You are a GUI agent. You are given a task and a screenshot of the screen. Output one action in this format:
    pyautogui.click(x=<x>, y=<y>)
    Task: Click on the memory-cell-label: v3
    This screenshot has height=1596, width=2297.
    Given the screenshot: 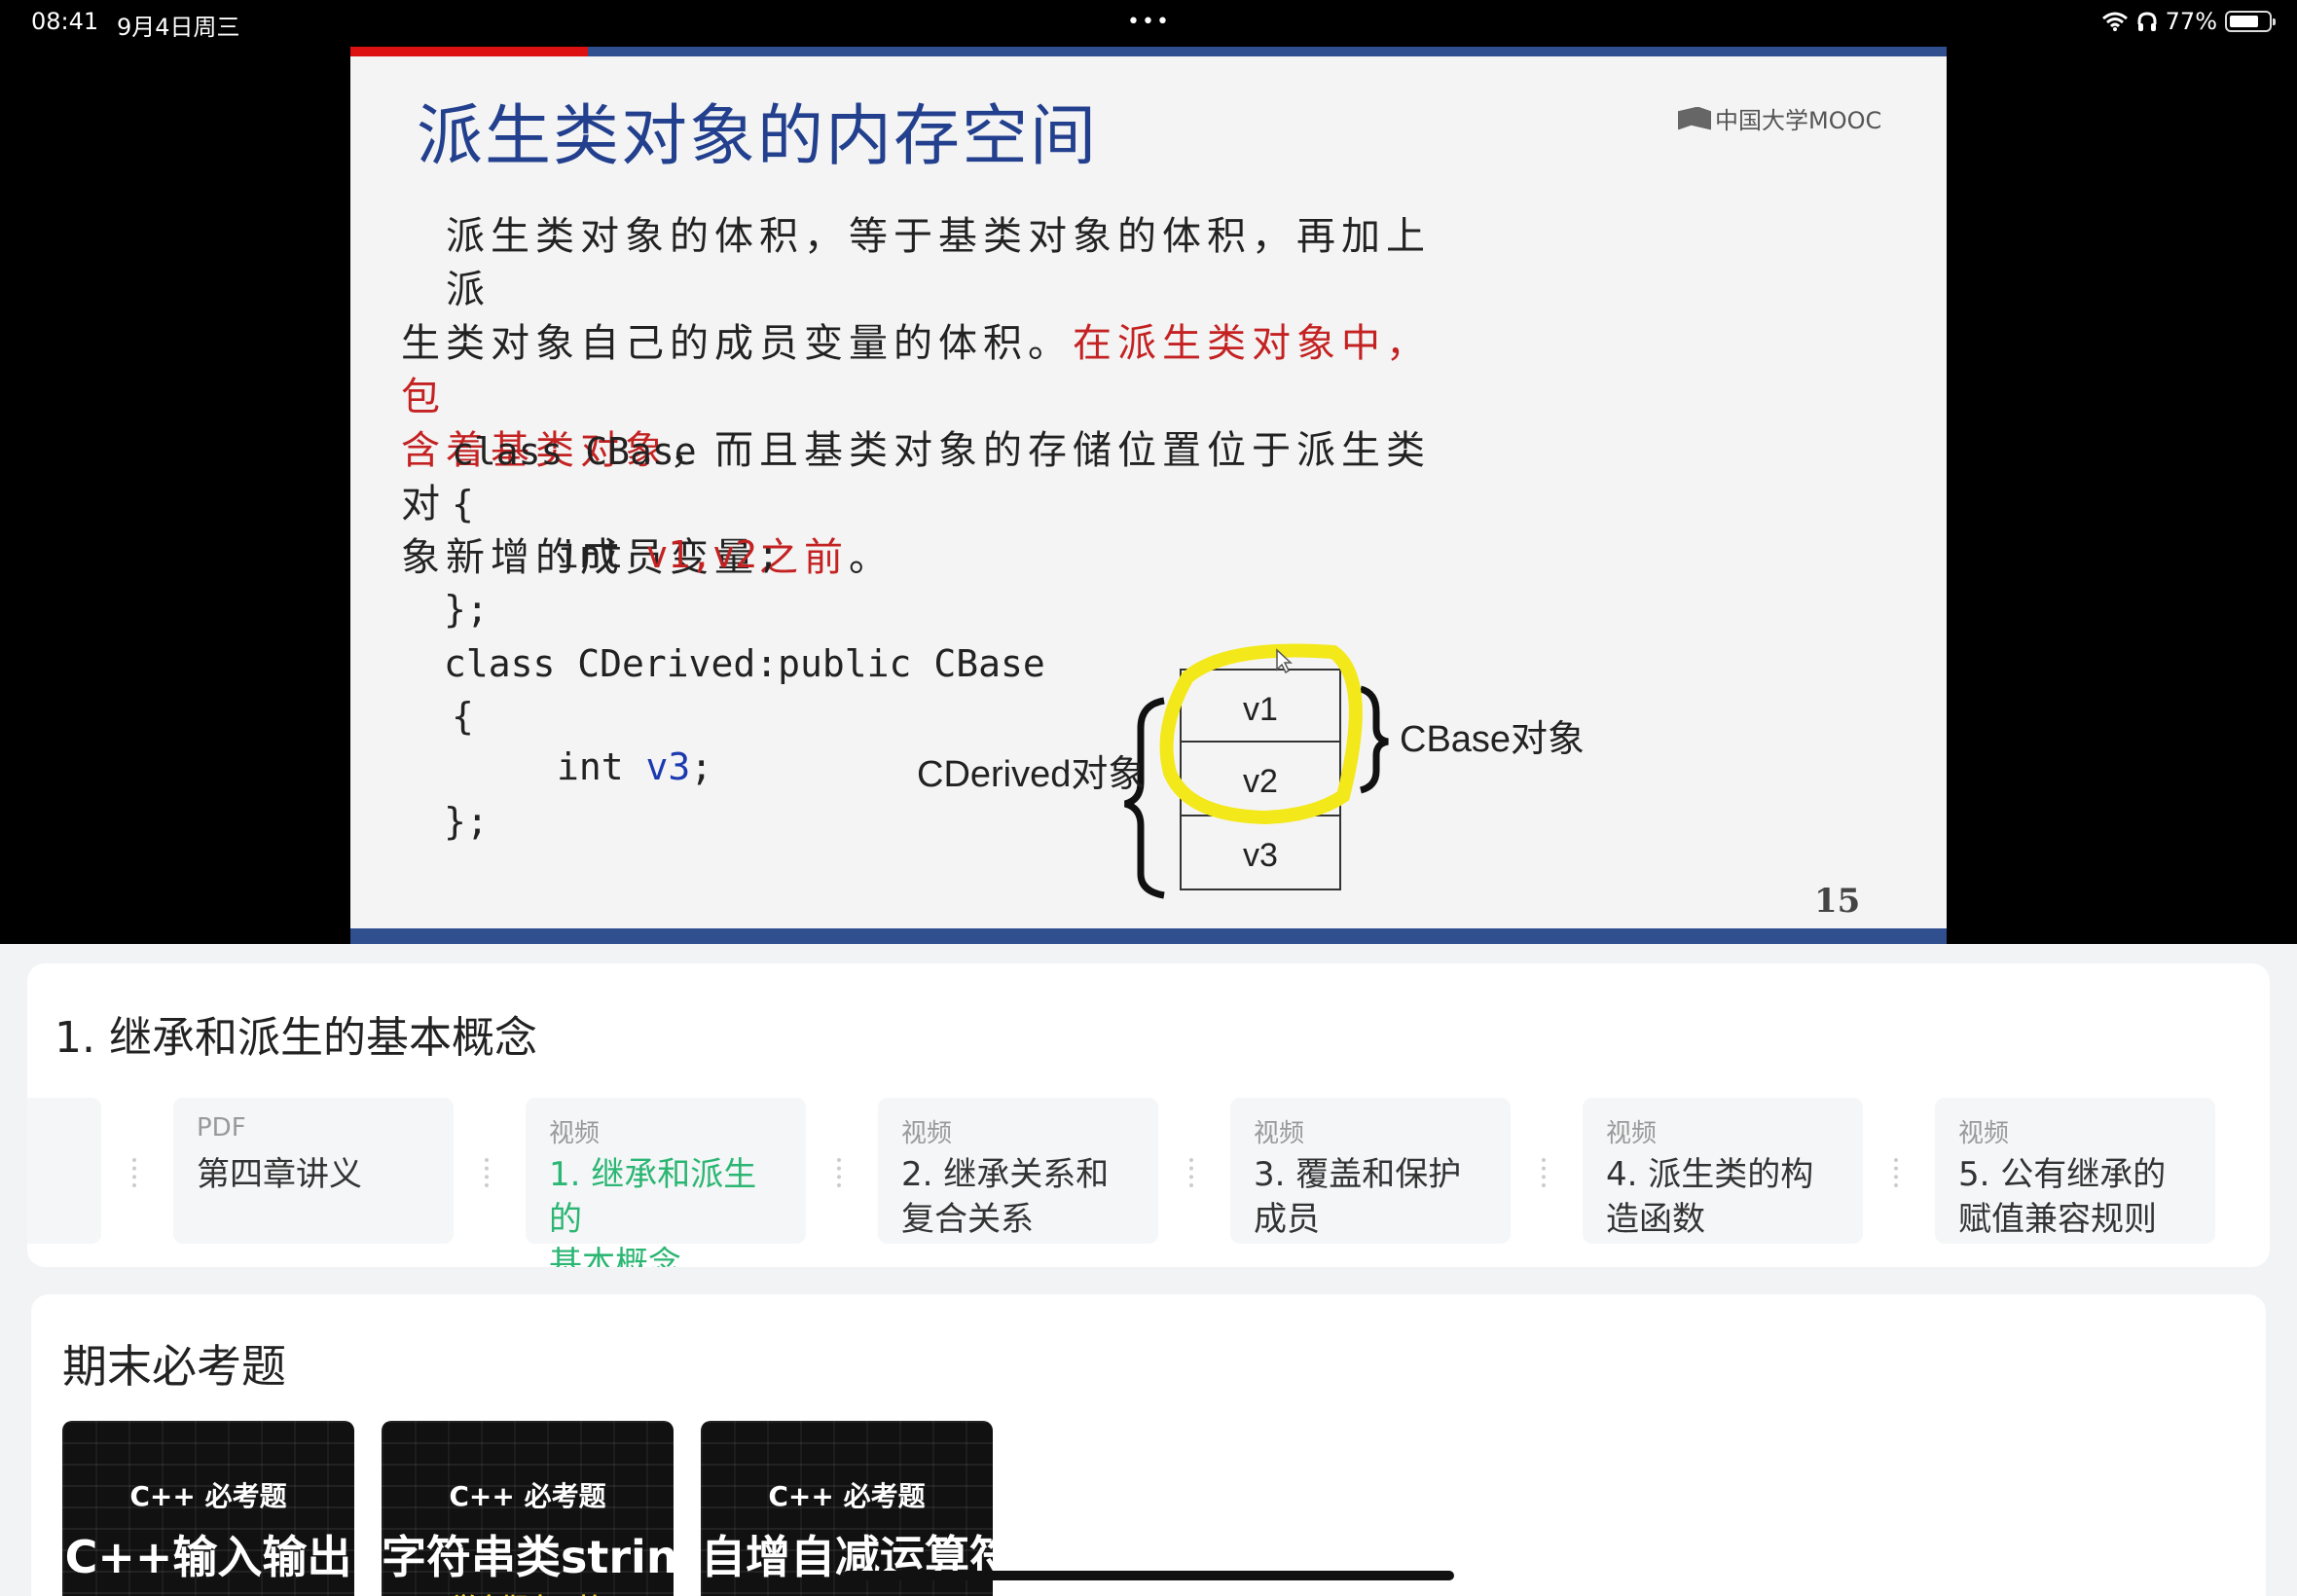 What is the action you would take?
    pyautogui.click(x=1260, y=855)
    